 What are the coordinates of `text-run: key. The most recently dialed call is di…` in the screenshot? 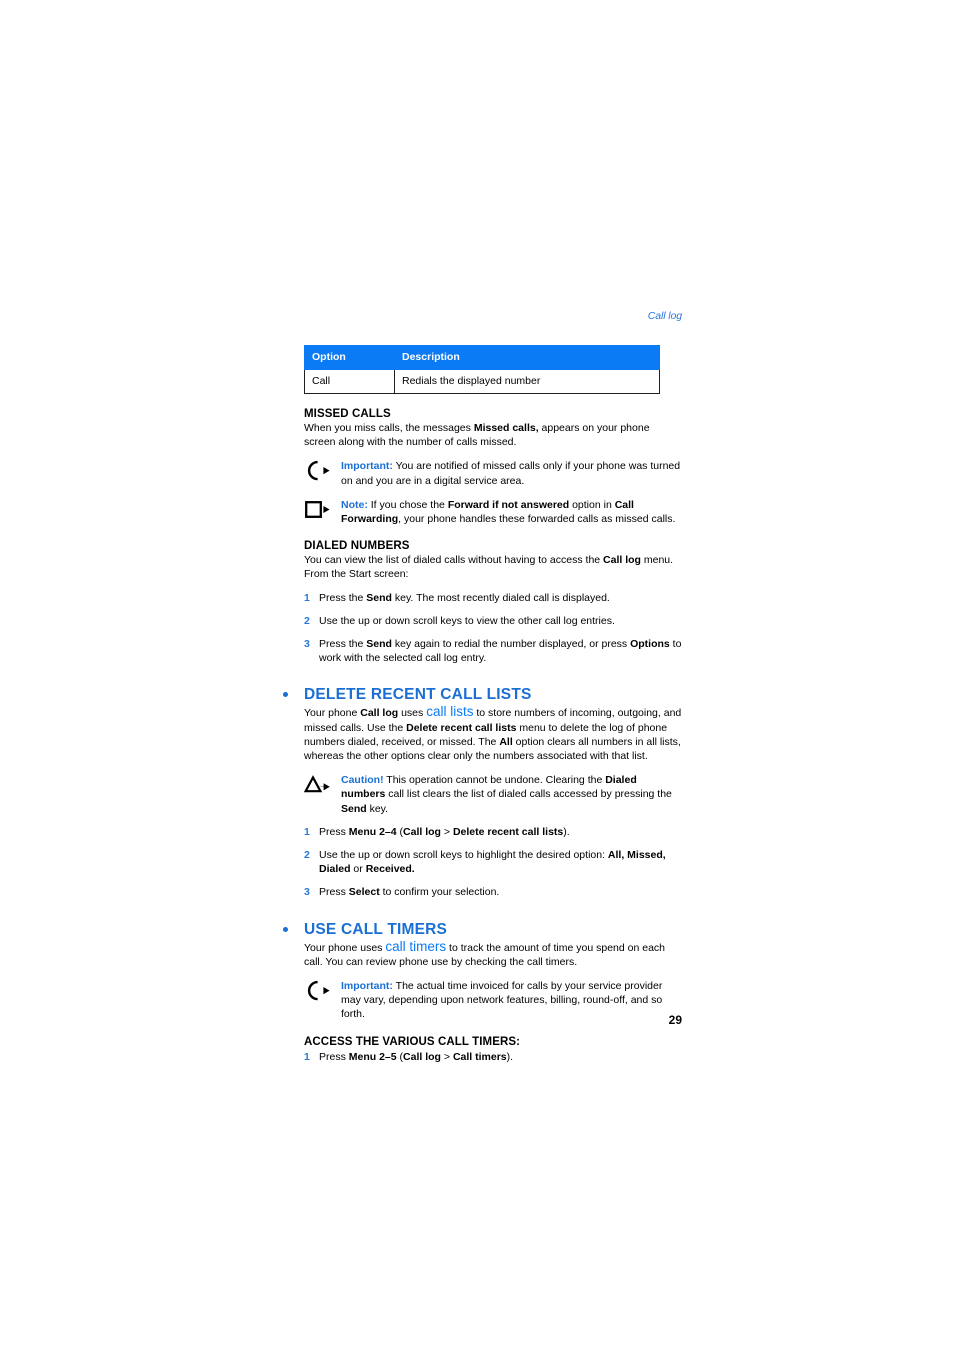 It's located at (500, 597).